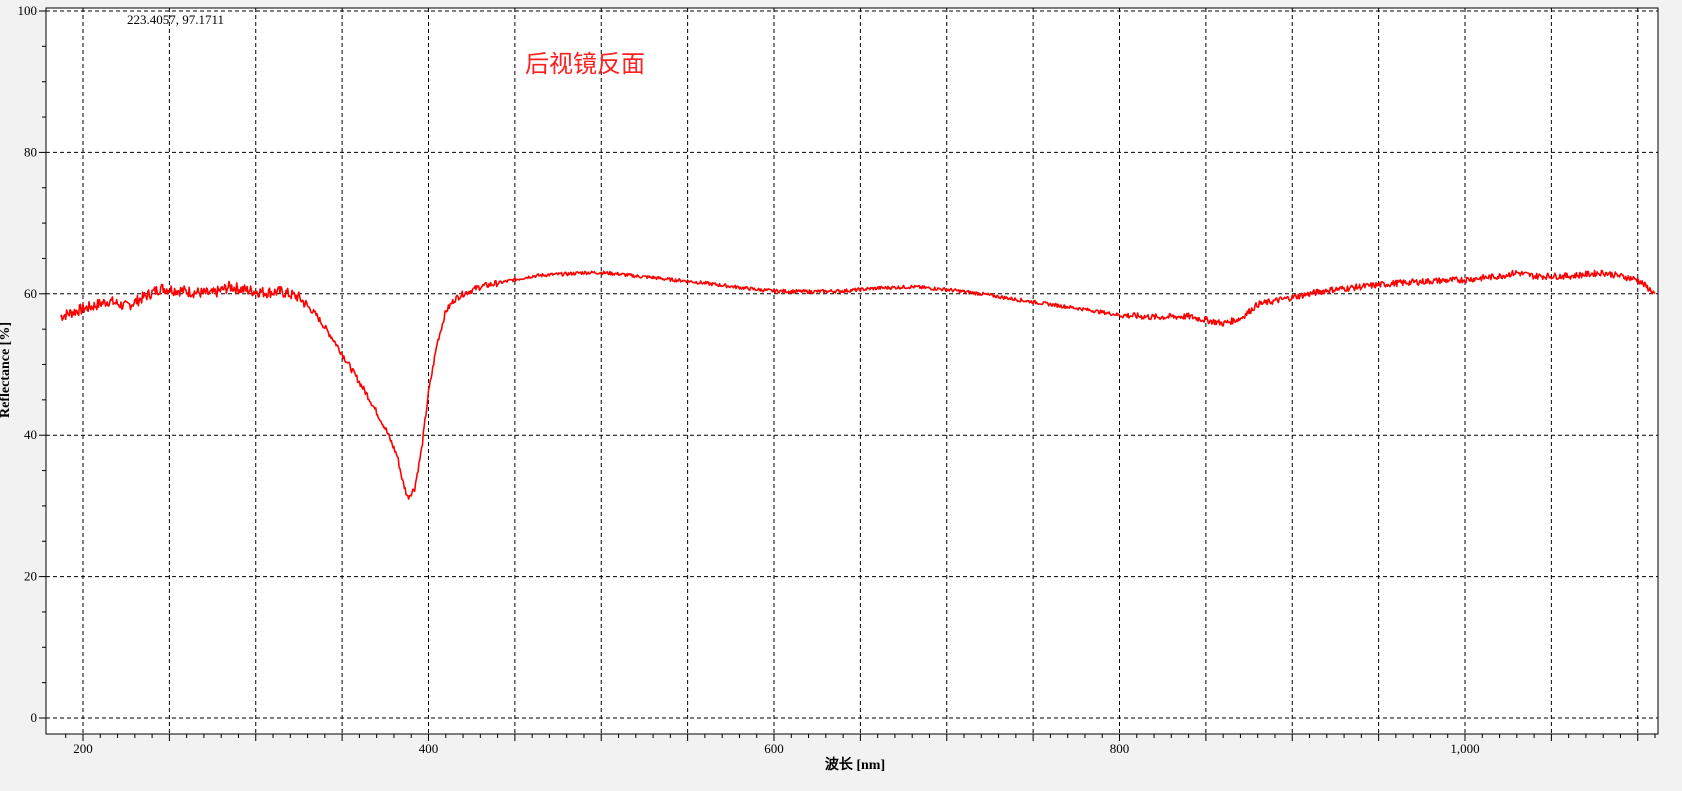  Describe the element at coordinates (1464, 748) in the screenshot. I see `x-tick-label: 1,000` at that location.